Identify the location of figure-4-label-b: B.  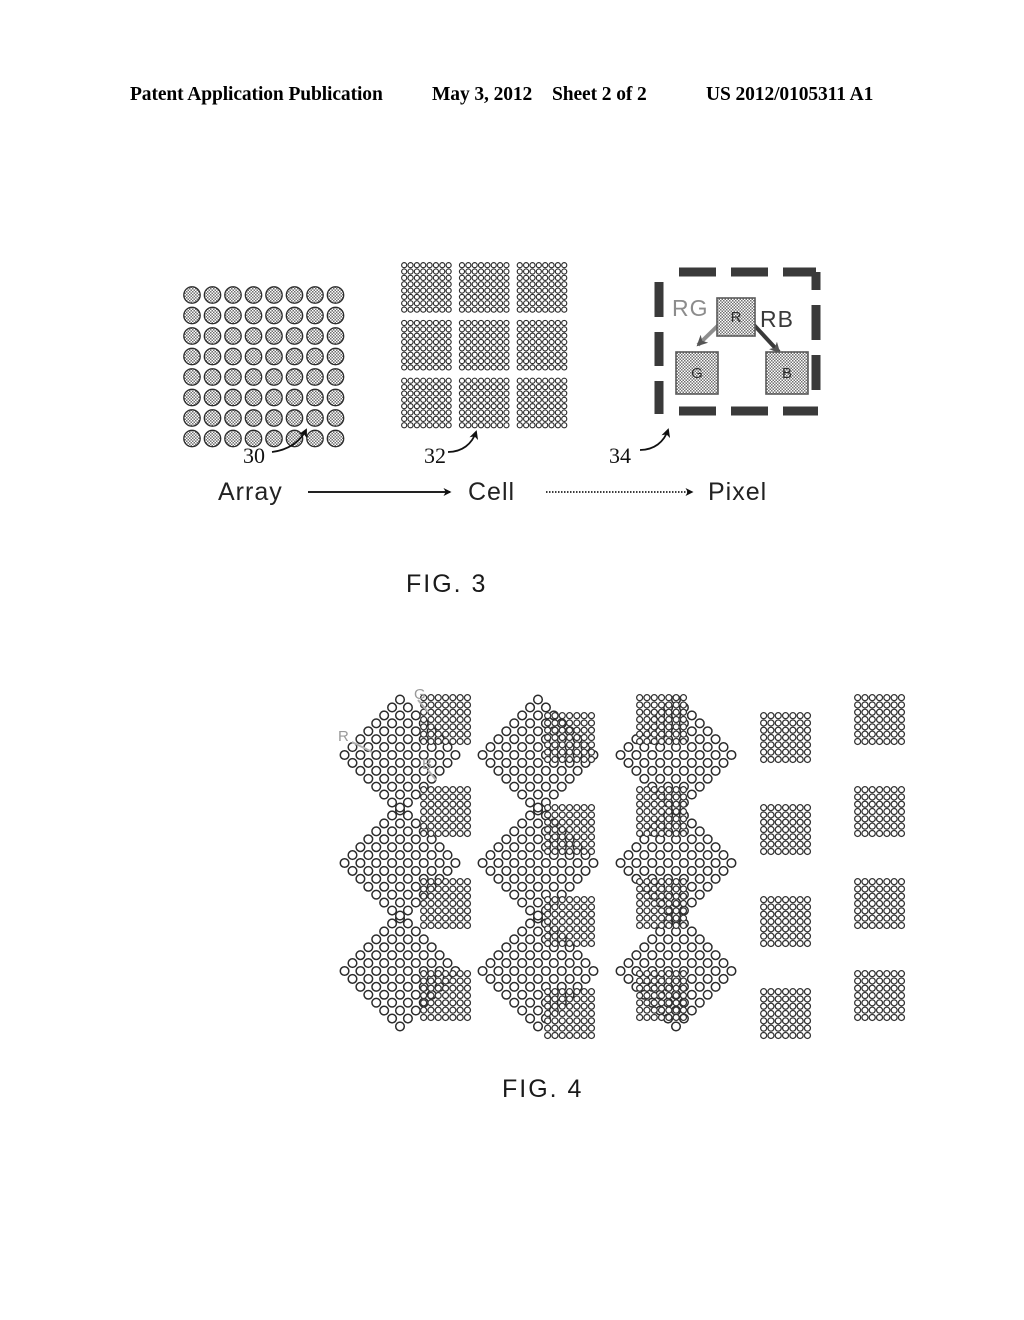
(427, 764).